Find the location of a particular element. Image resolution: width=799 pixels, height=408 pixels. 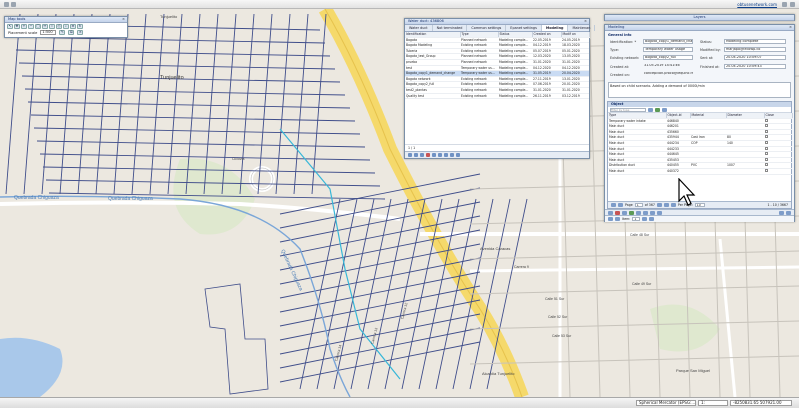

table-row: Main duct 440372 is located at coordinates (700, 171).